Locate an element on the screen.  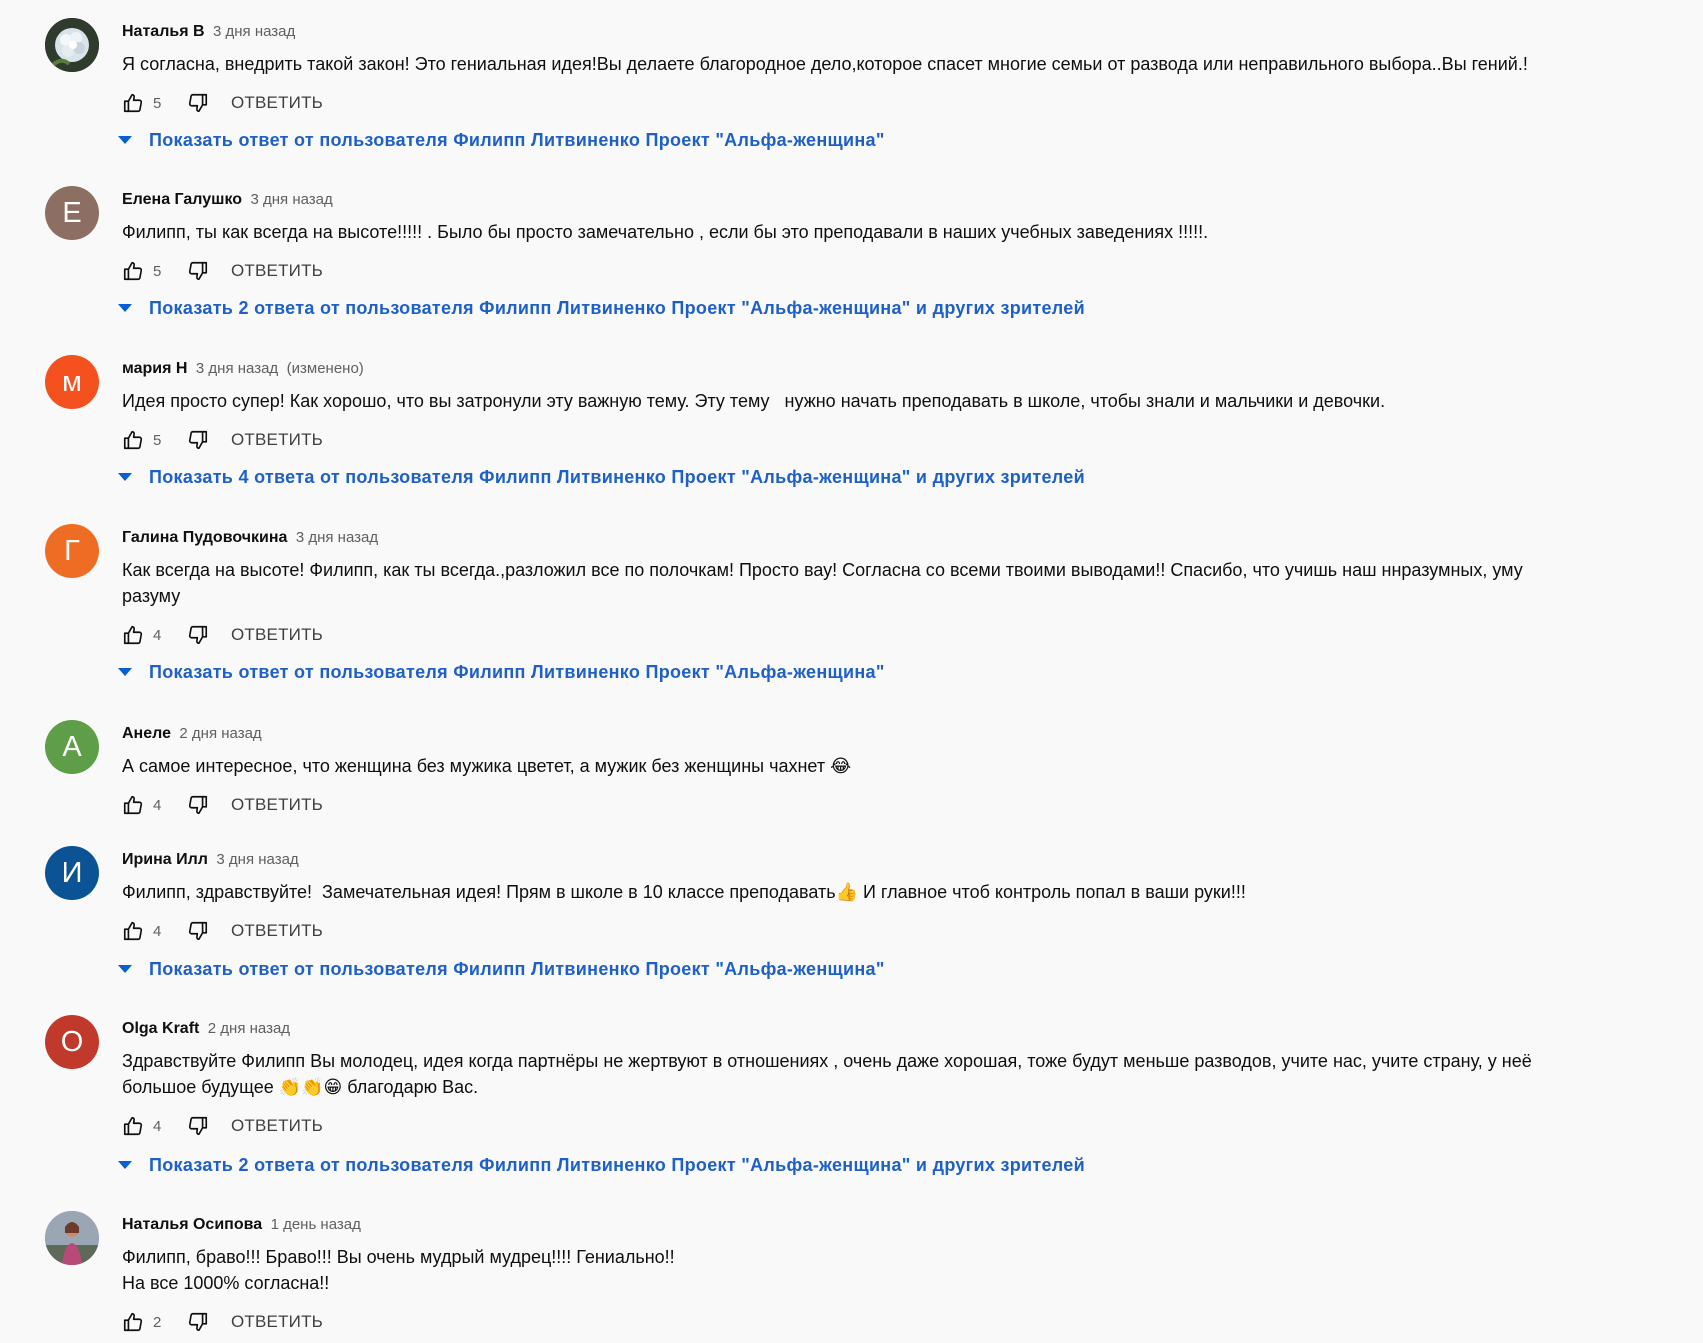
avatar-letter: м is located at coordinates (72, 382).